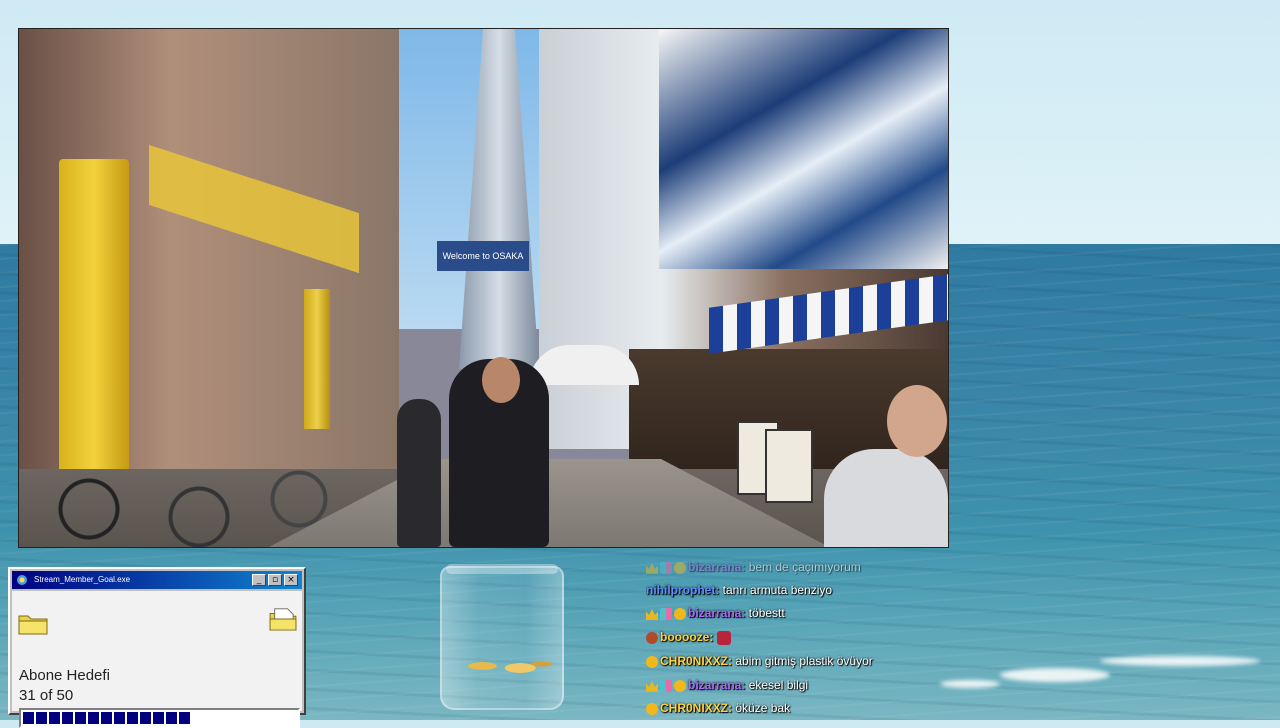  I want to click on goal-label: Abone Hedefi, so click(64, 675).